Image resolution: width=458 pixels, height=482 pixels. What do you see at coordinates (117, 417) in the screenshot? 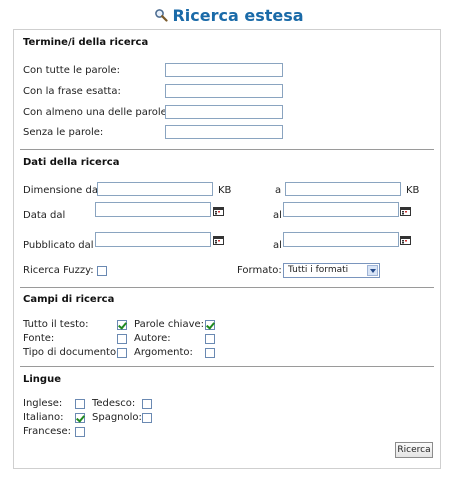
I see `lang-label-spanish: Spagnolo:` at bounding box center [117, 417].